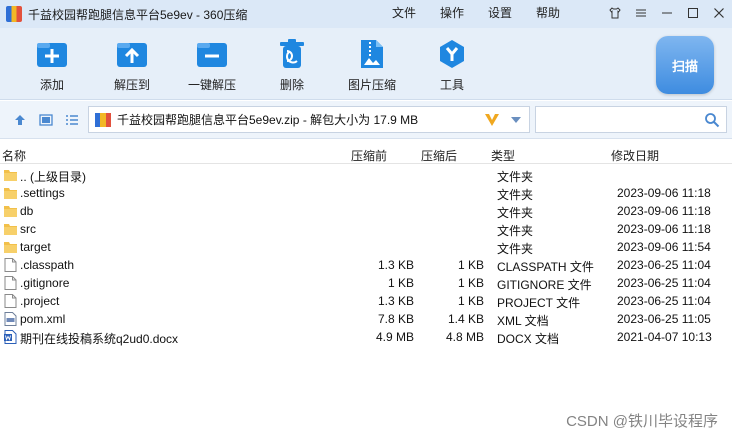  I want to click on shirt-icon, so click(615, 13).